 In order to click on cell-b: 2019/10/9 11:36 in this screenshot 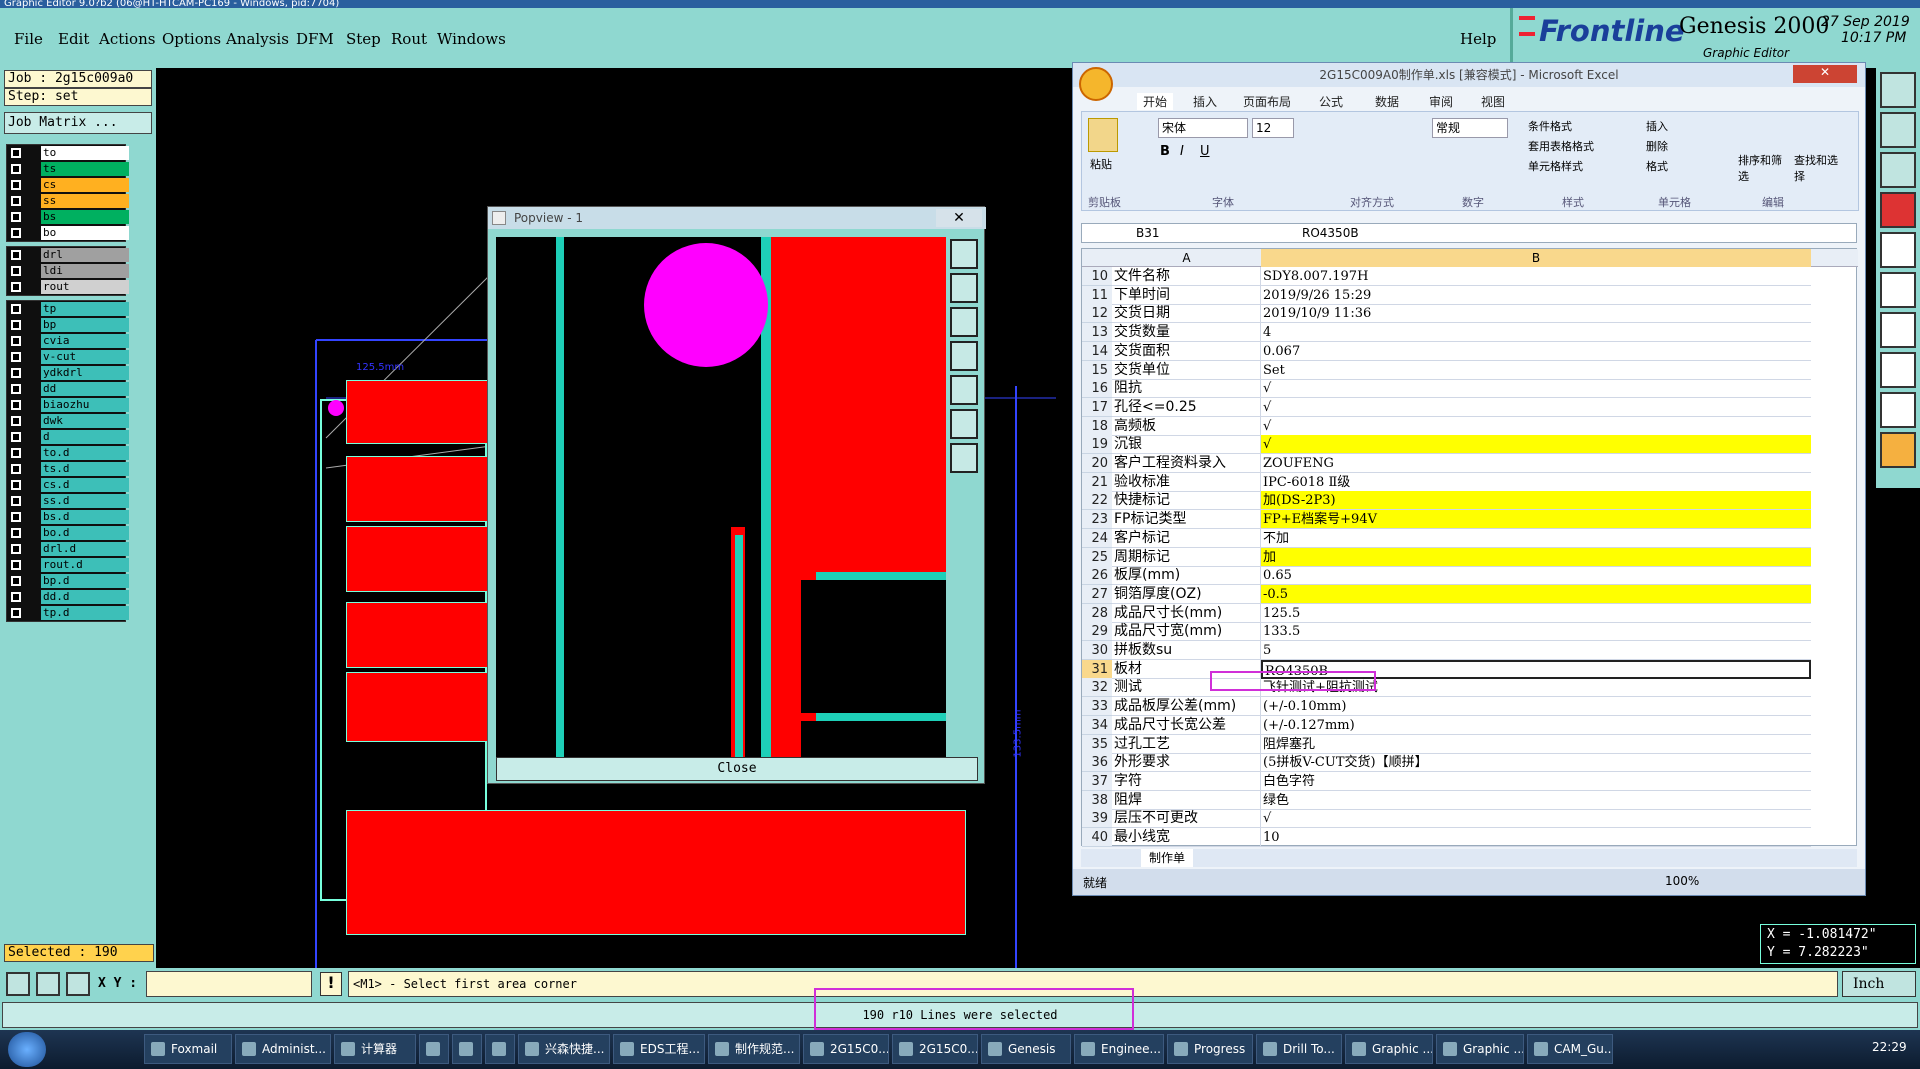, I will do `click(1536, 314)`.